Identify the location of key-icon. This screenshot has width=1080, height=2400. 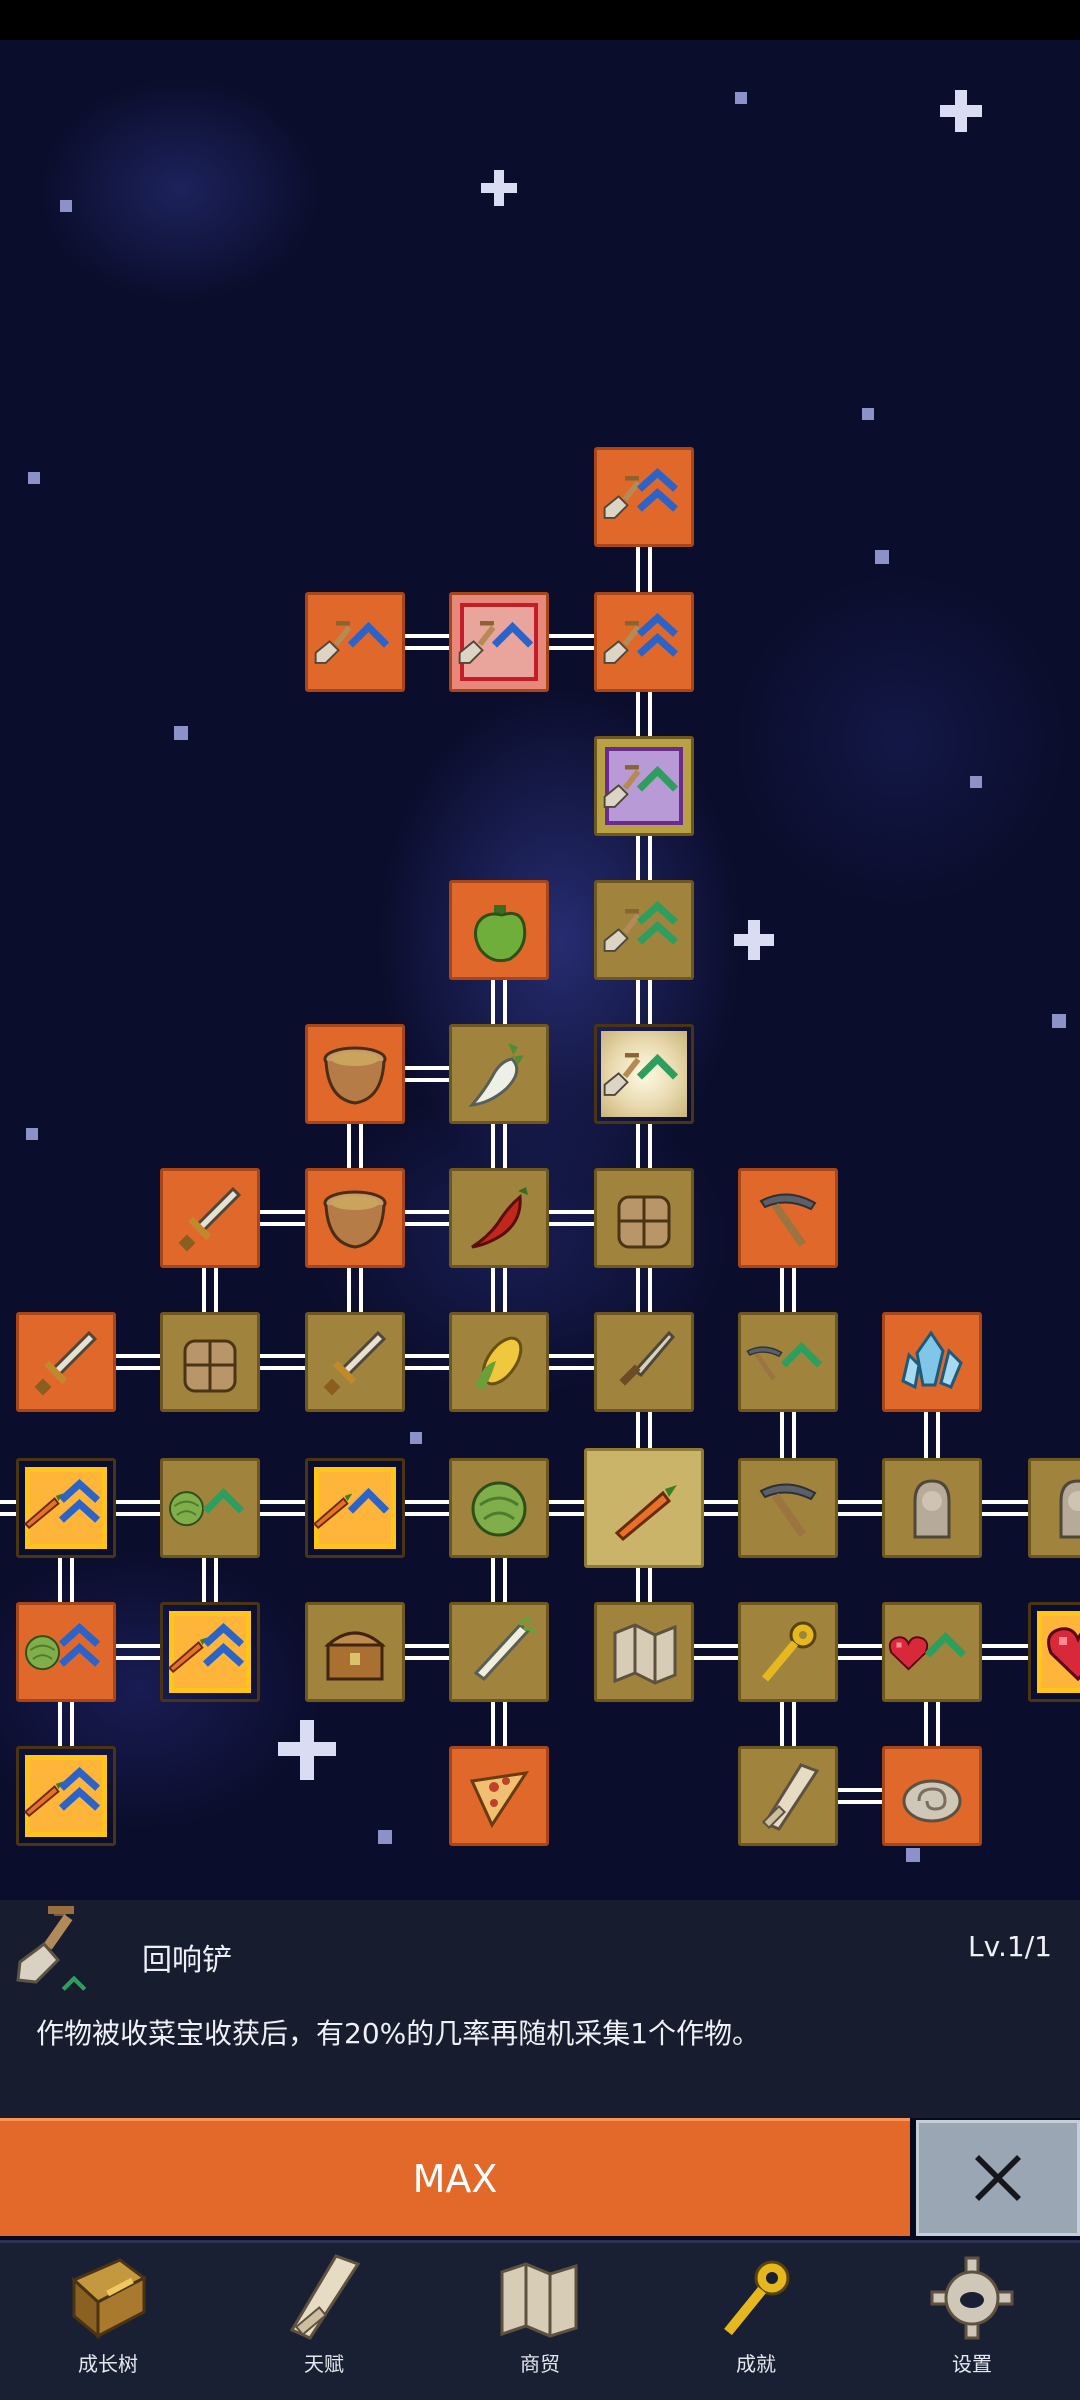
(757, 2298).